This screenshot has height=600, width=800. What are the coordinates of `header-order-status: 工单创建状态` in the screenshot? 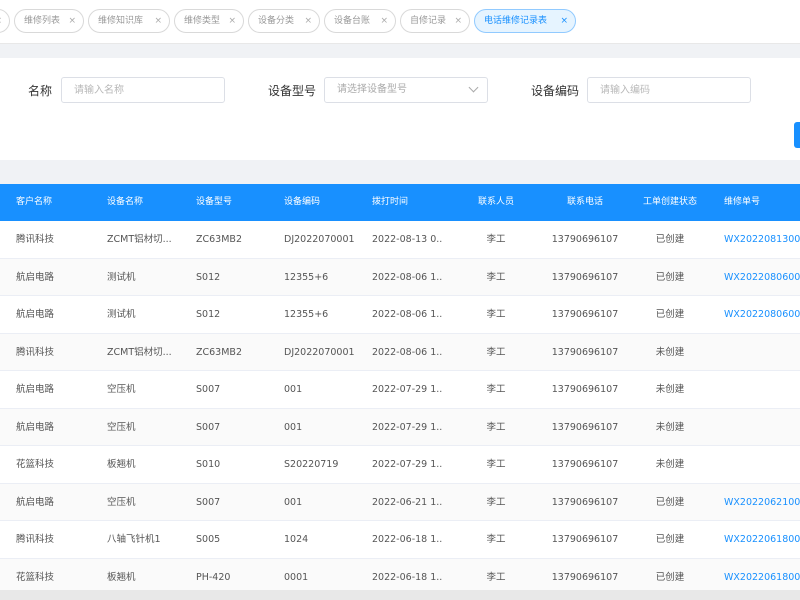 It's located at (669, 202).